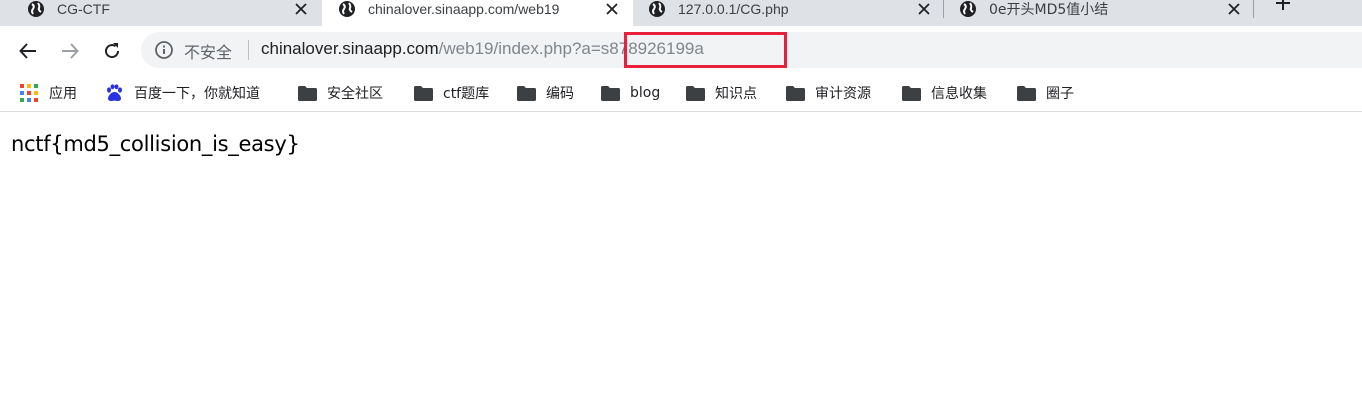 The width and height of the screenshot is (1362, 408). I want to click on bookmark-apps: 应用, so click(48, 93).